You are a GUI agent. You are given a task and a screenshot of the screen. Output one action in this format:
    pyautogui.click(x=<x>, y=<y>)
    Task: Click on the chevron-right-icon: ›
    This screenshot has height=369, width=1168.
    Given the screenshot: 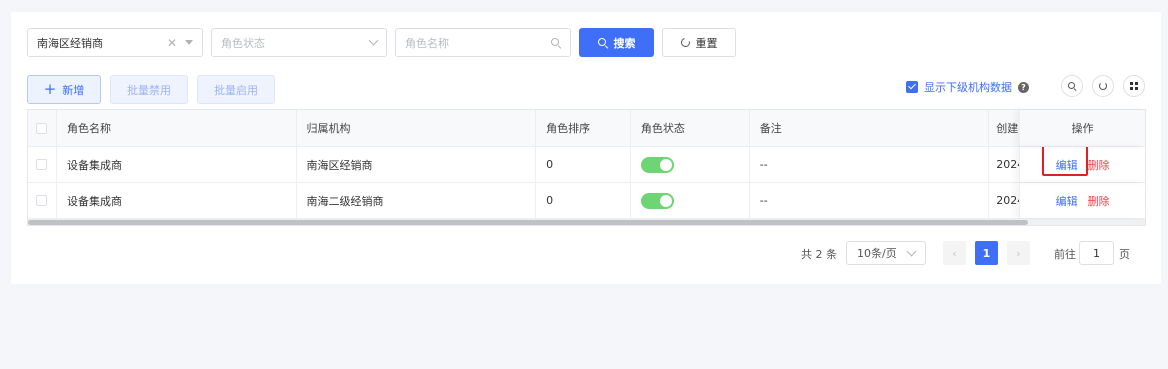 What is the action you would take?
    pyautogui.click(x=1018, y=253)
    